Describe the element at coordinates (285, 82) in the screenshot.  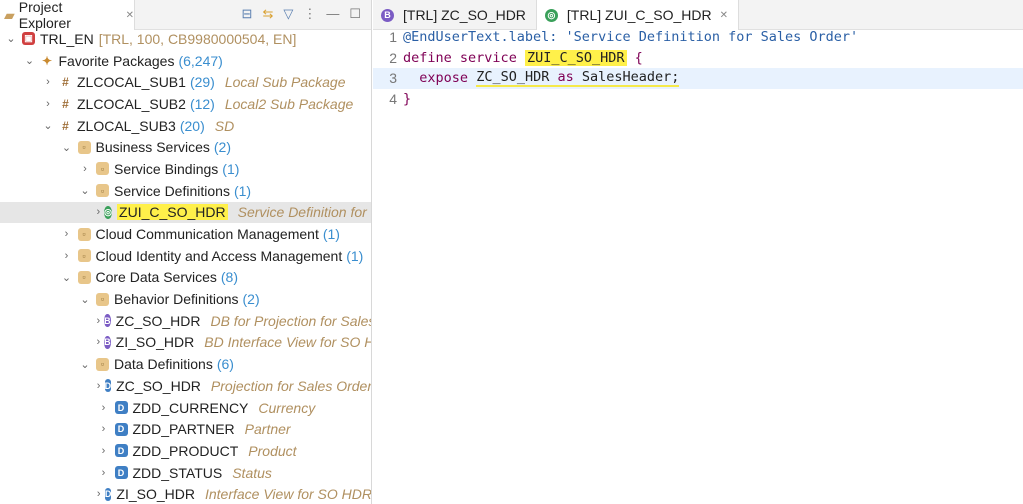
I see `item-description: Local Sub Package` at that location.